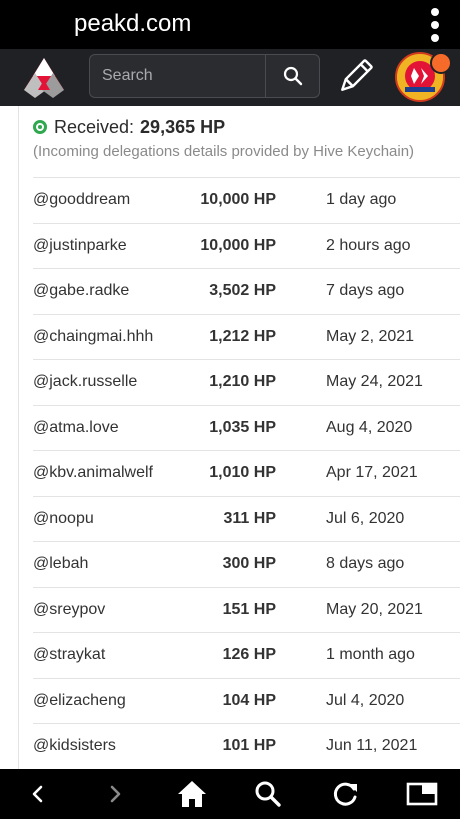 This screenshot has width=460, height=819. What do you see at coordinates (18, 437) in the screenshot?
I see `divider` at bounding box center [18, 437].